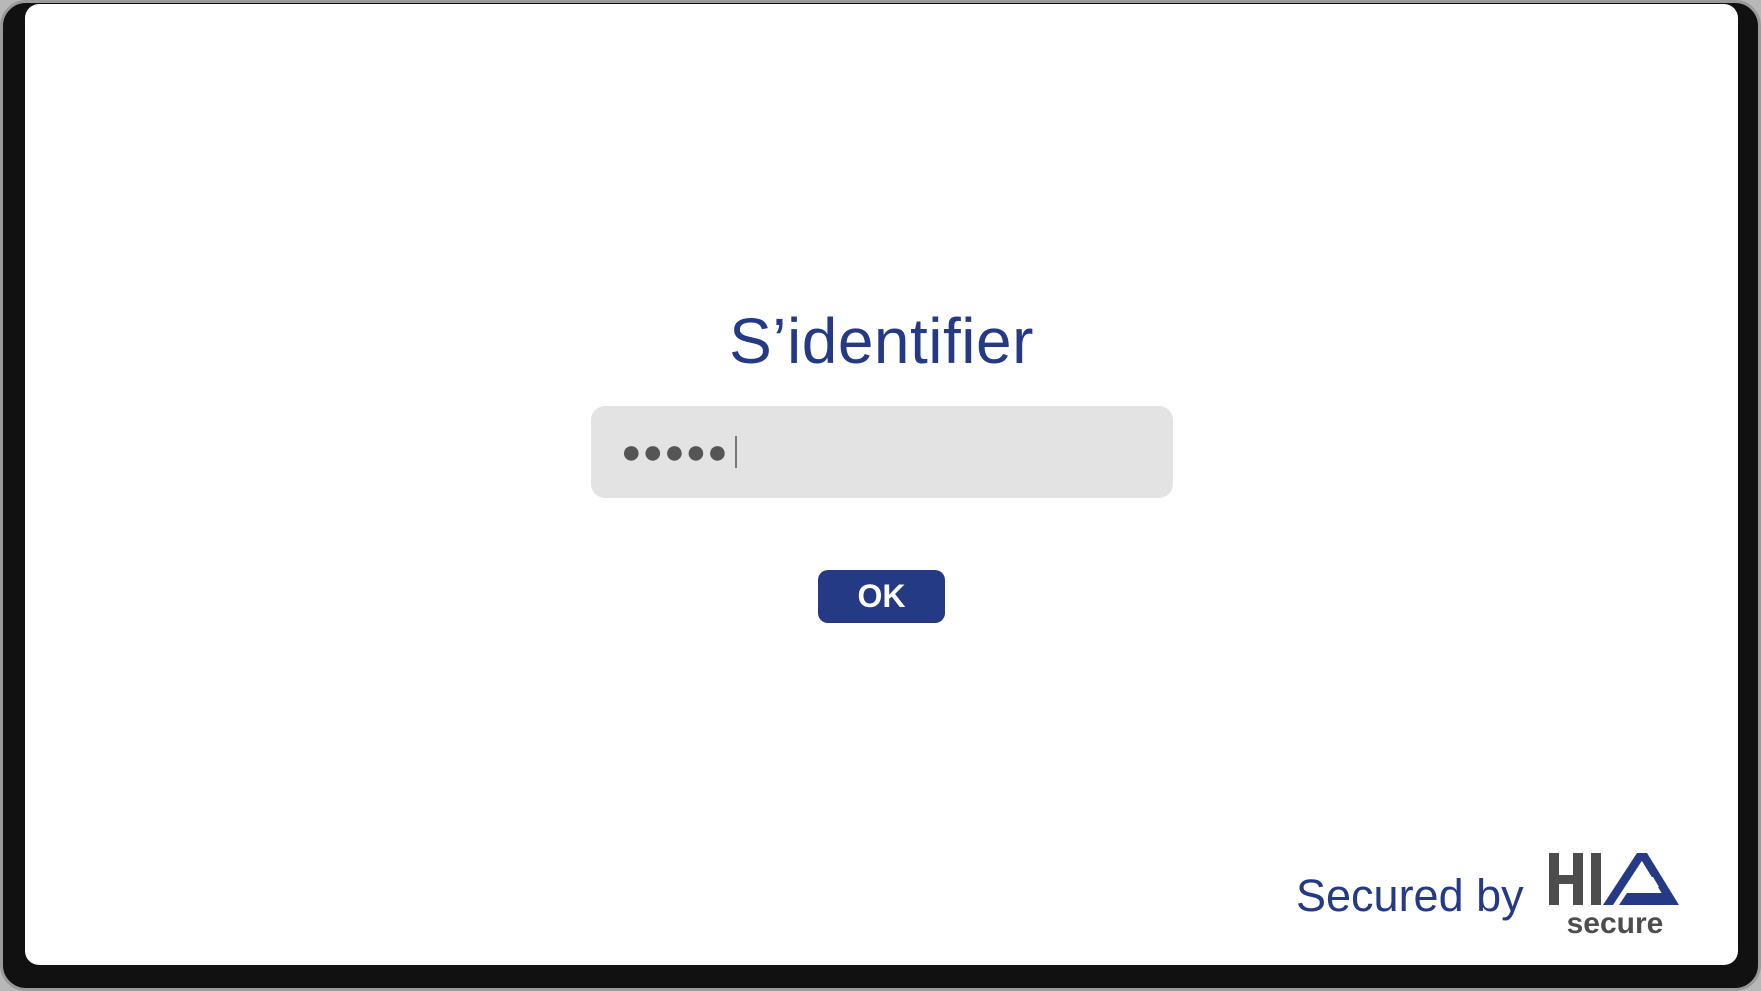 The height and width of the screenshot is (991, 1761). Describe the element at coordinates (881, 596) in the screenshot. I see `ok-button: OK` at that location.